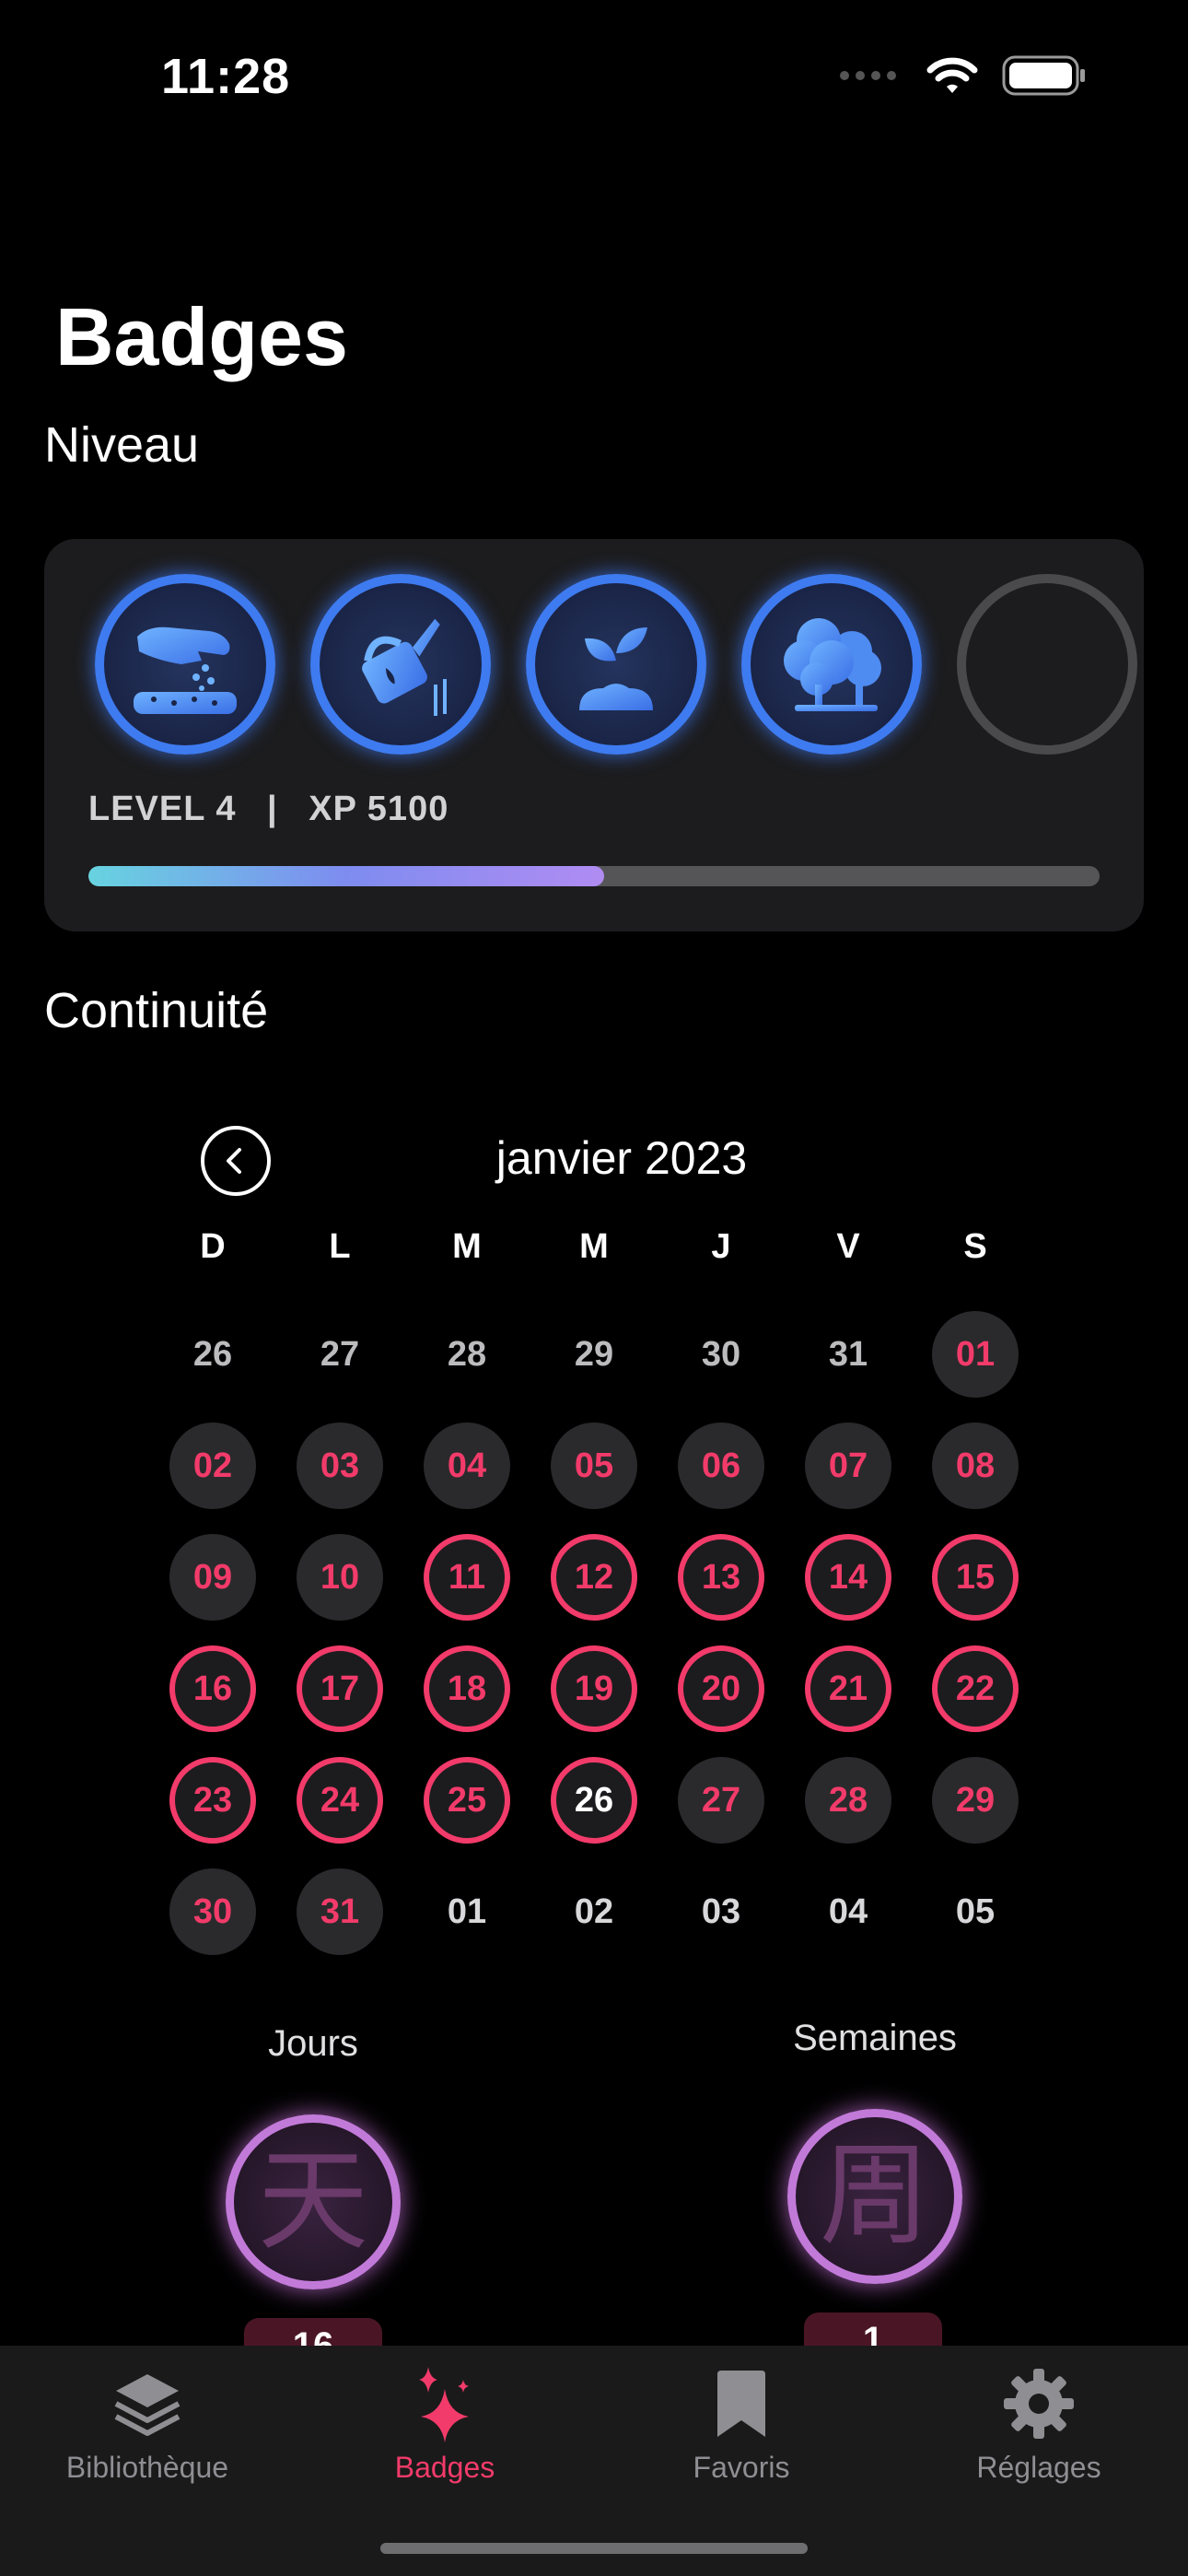  What do you see at coordinates (594, 78) in the screenshot?
I see `status-bar: 11:28` at bounding box center [594, 78].